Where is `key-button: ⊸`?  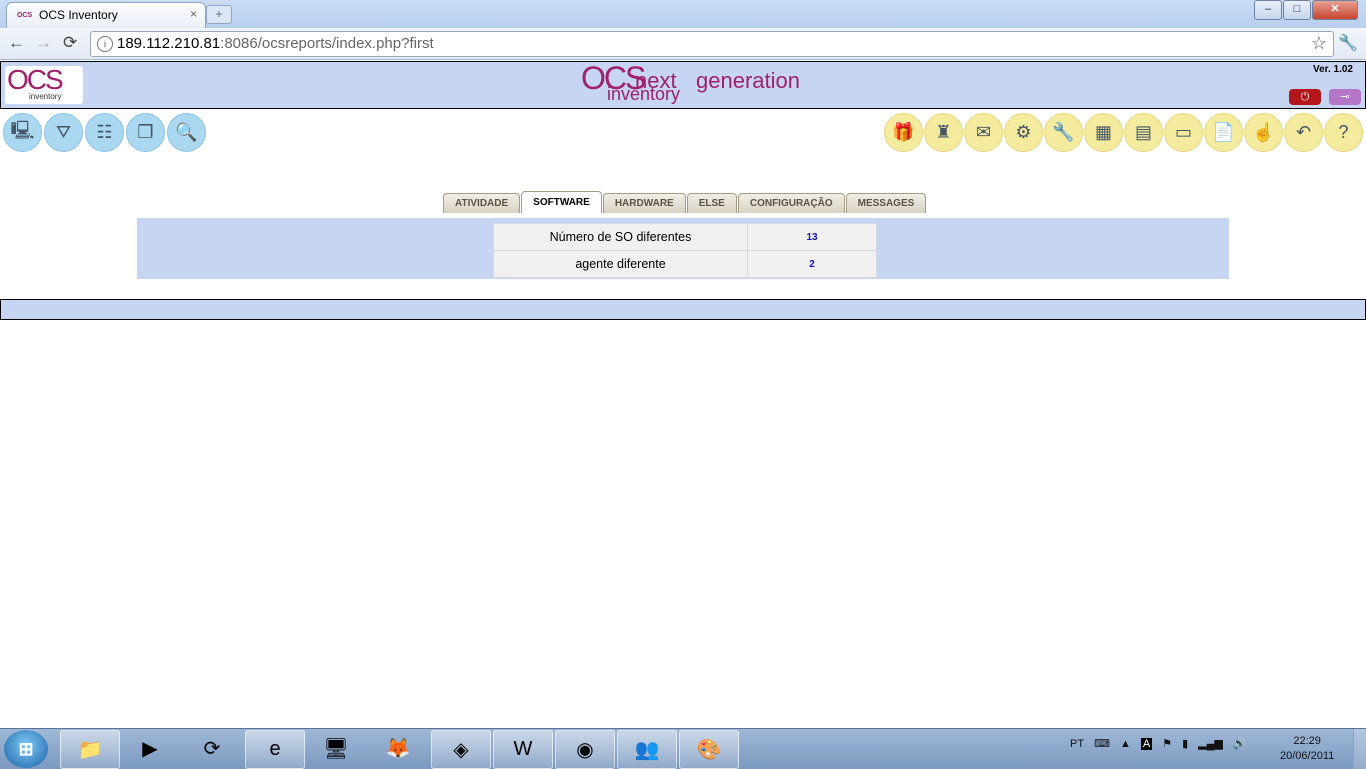
key-button: ⊸ is located at coordinates (1345, 97).